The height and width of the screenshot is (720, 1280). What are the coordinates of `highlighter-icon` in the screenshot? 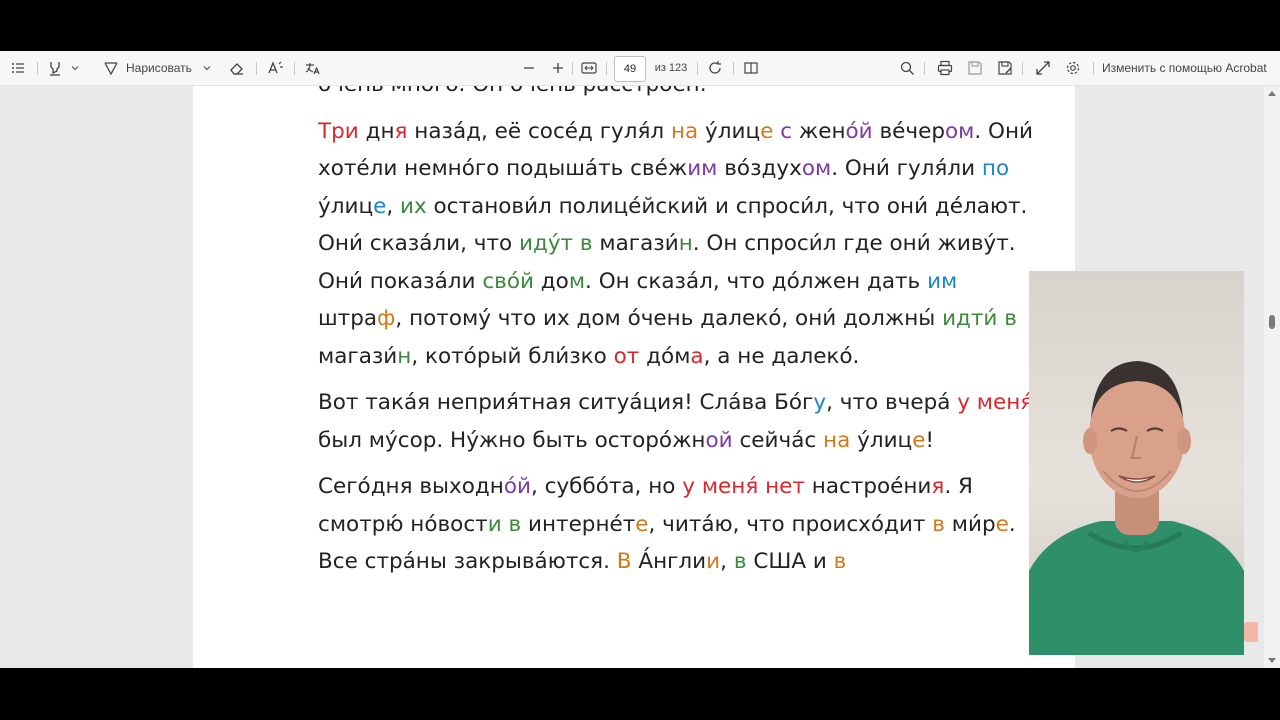 It's located at (55, 69).